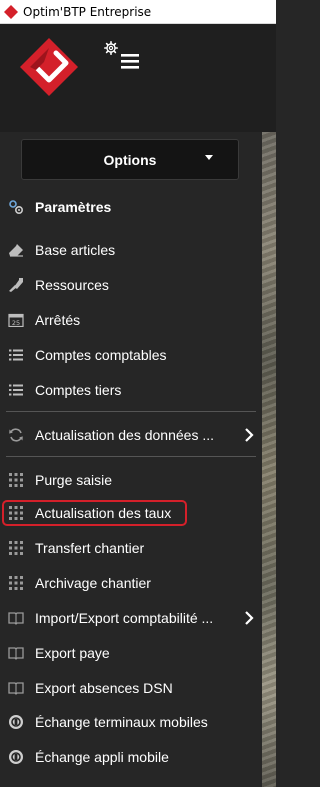 This screenshot has height=787, width=320. What do you see at coordinates (121, 722) in the screenshot?
I see `menu-item-label: Échange terminaux mobiles` at bounding box center [121, 722].